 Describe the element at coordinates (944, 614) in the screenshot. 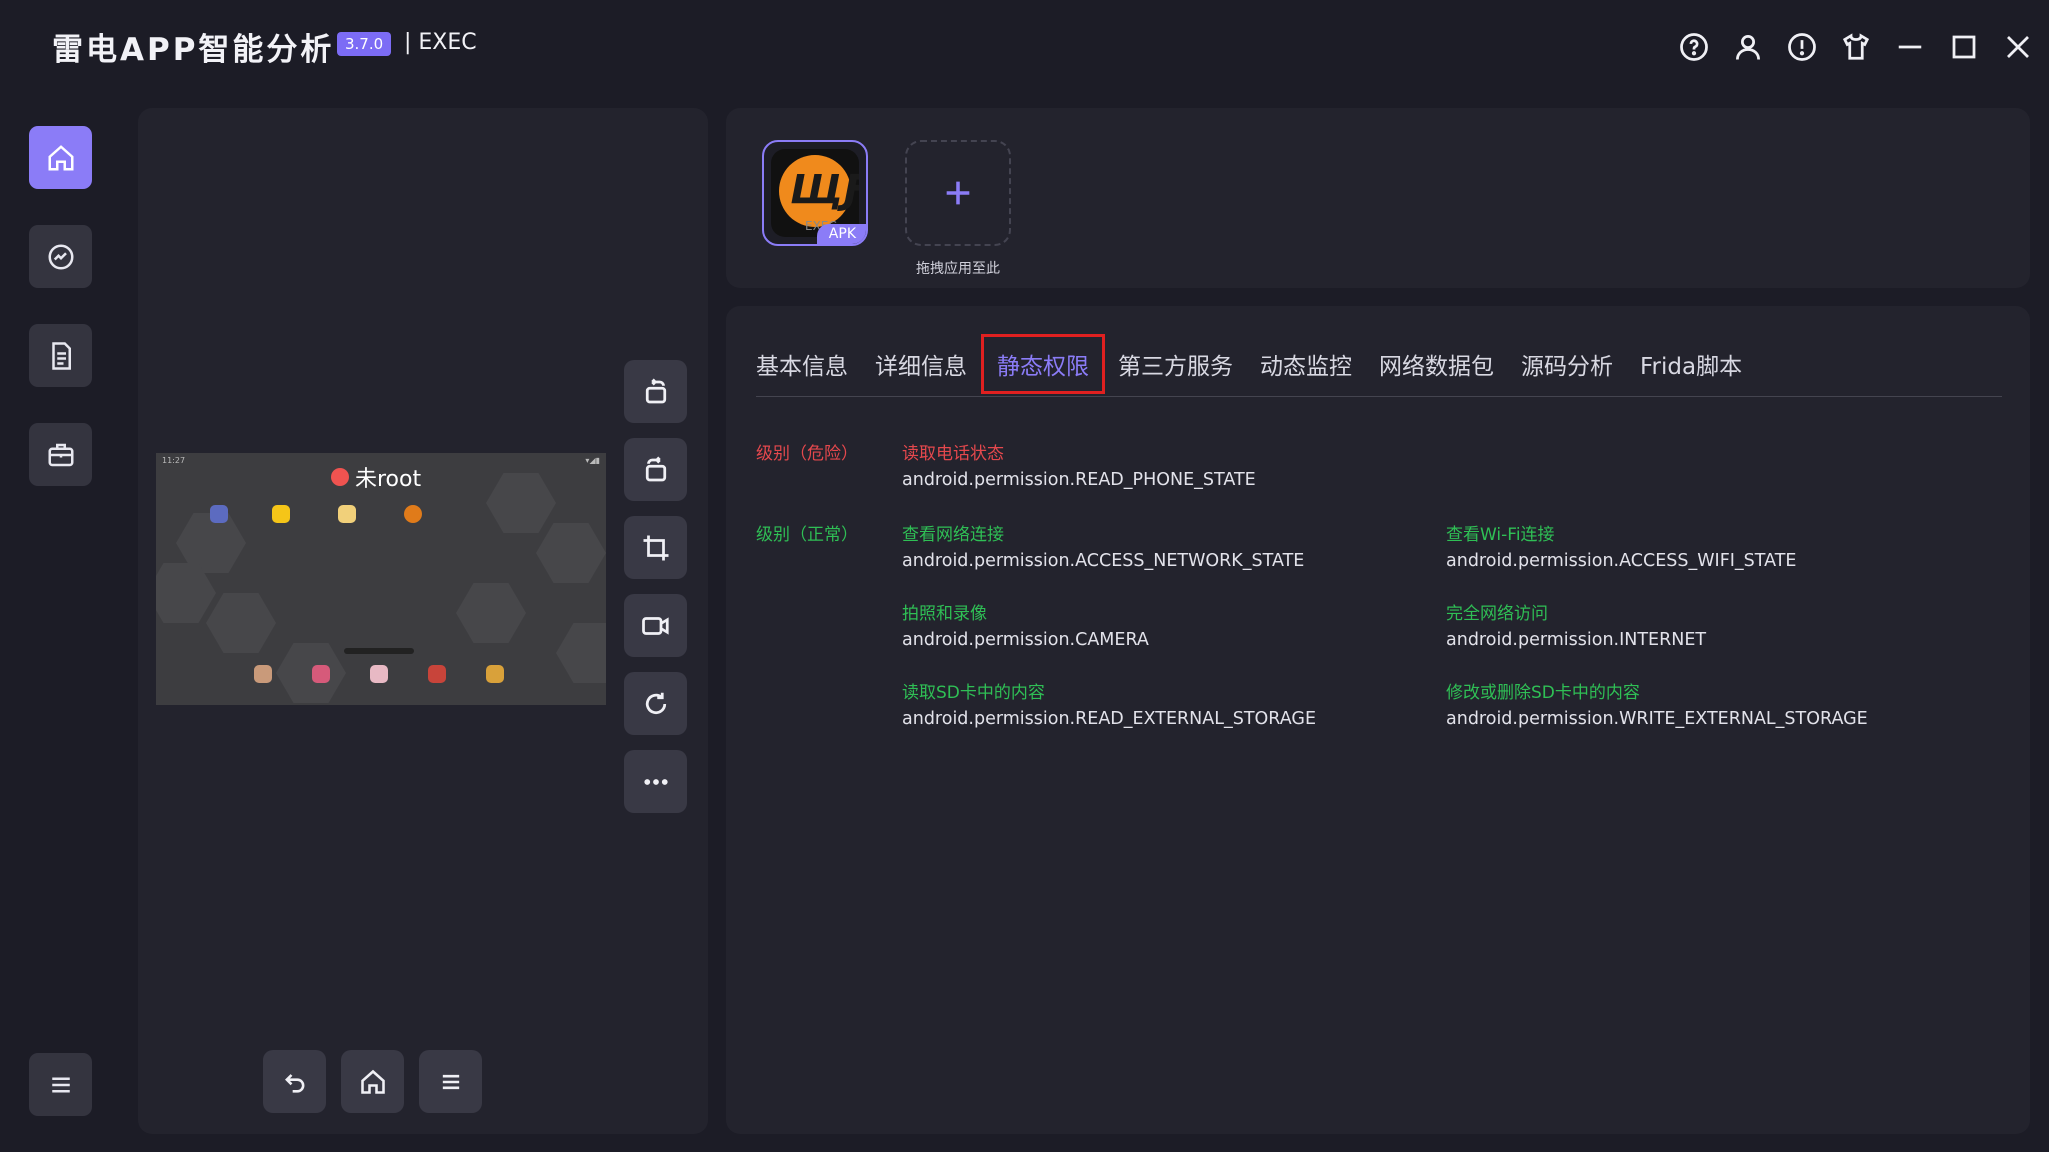

I see `permission-title: 拍照和录像` at that location.